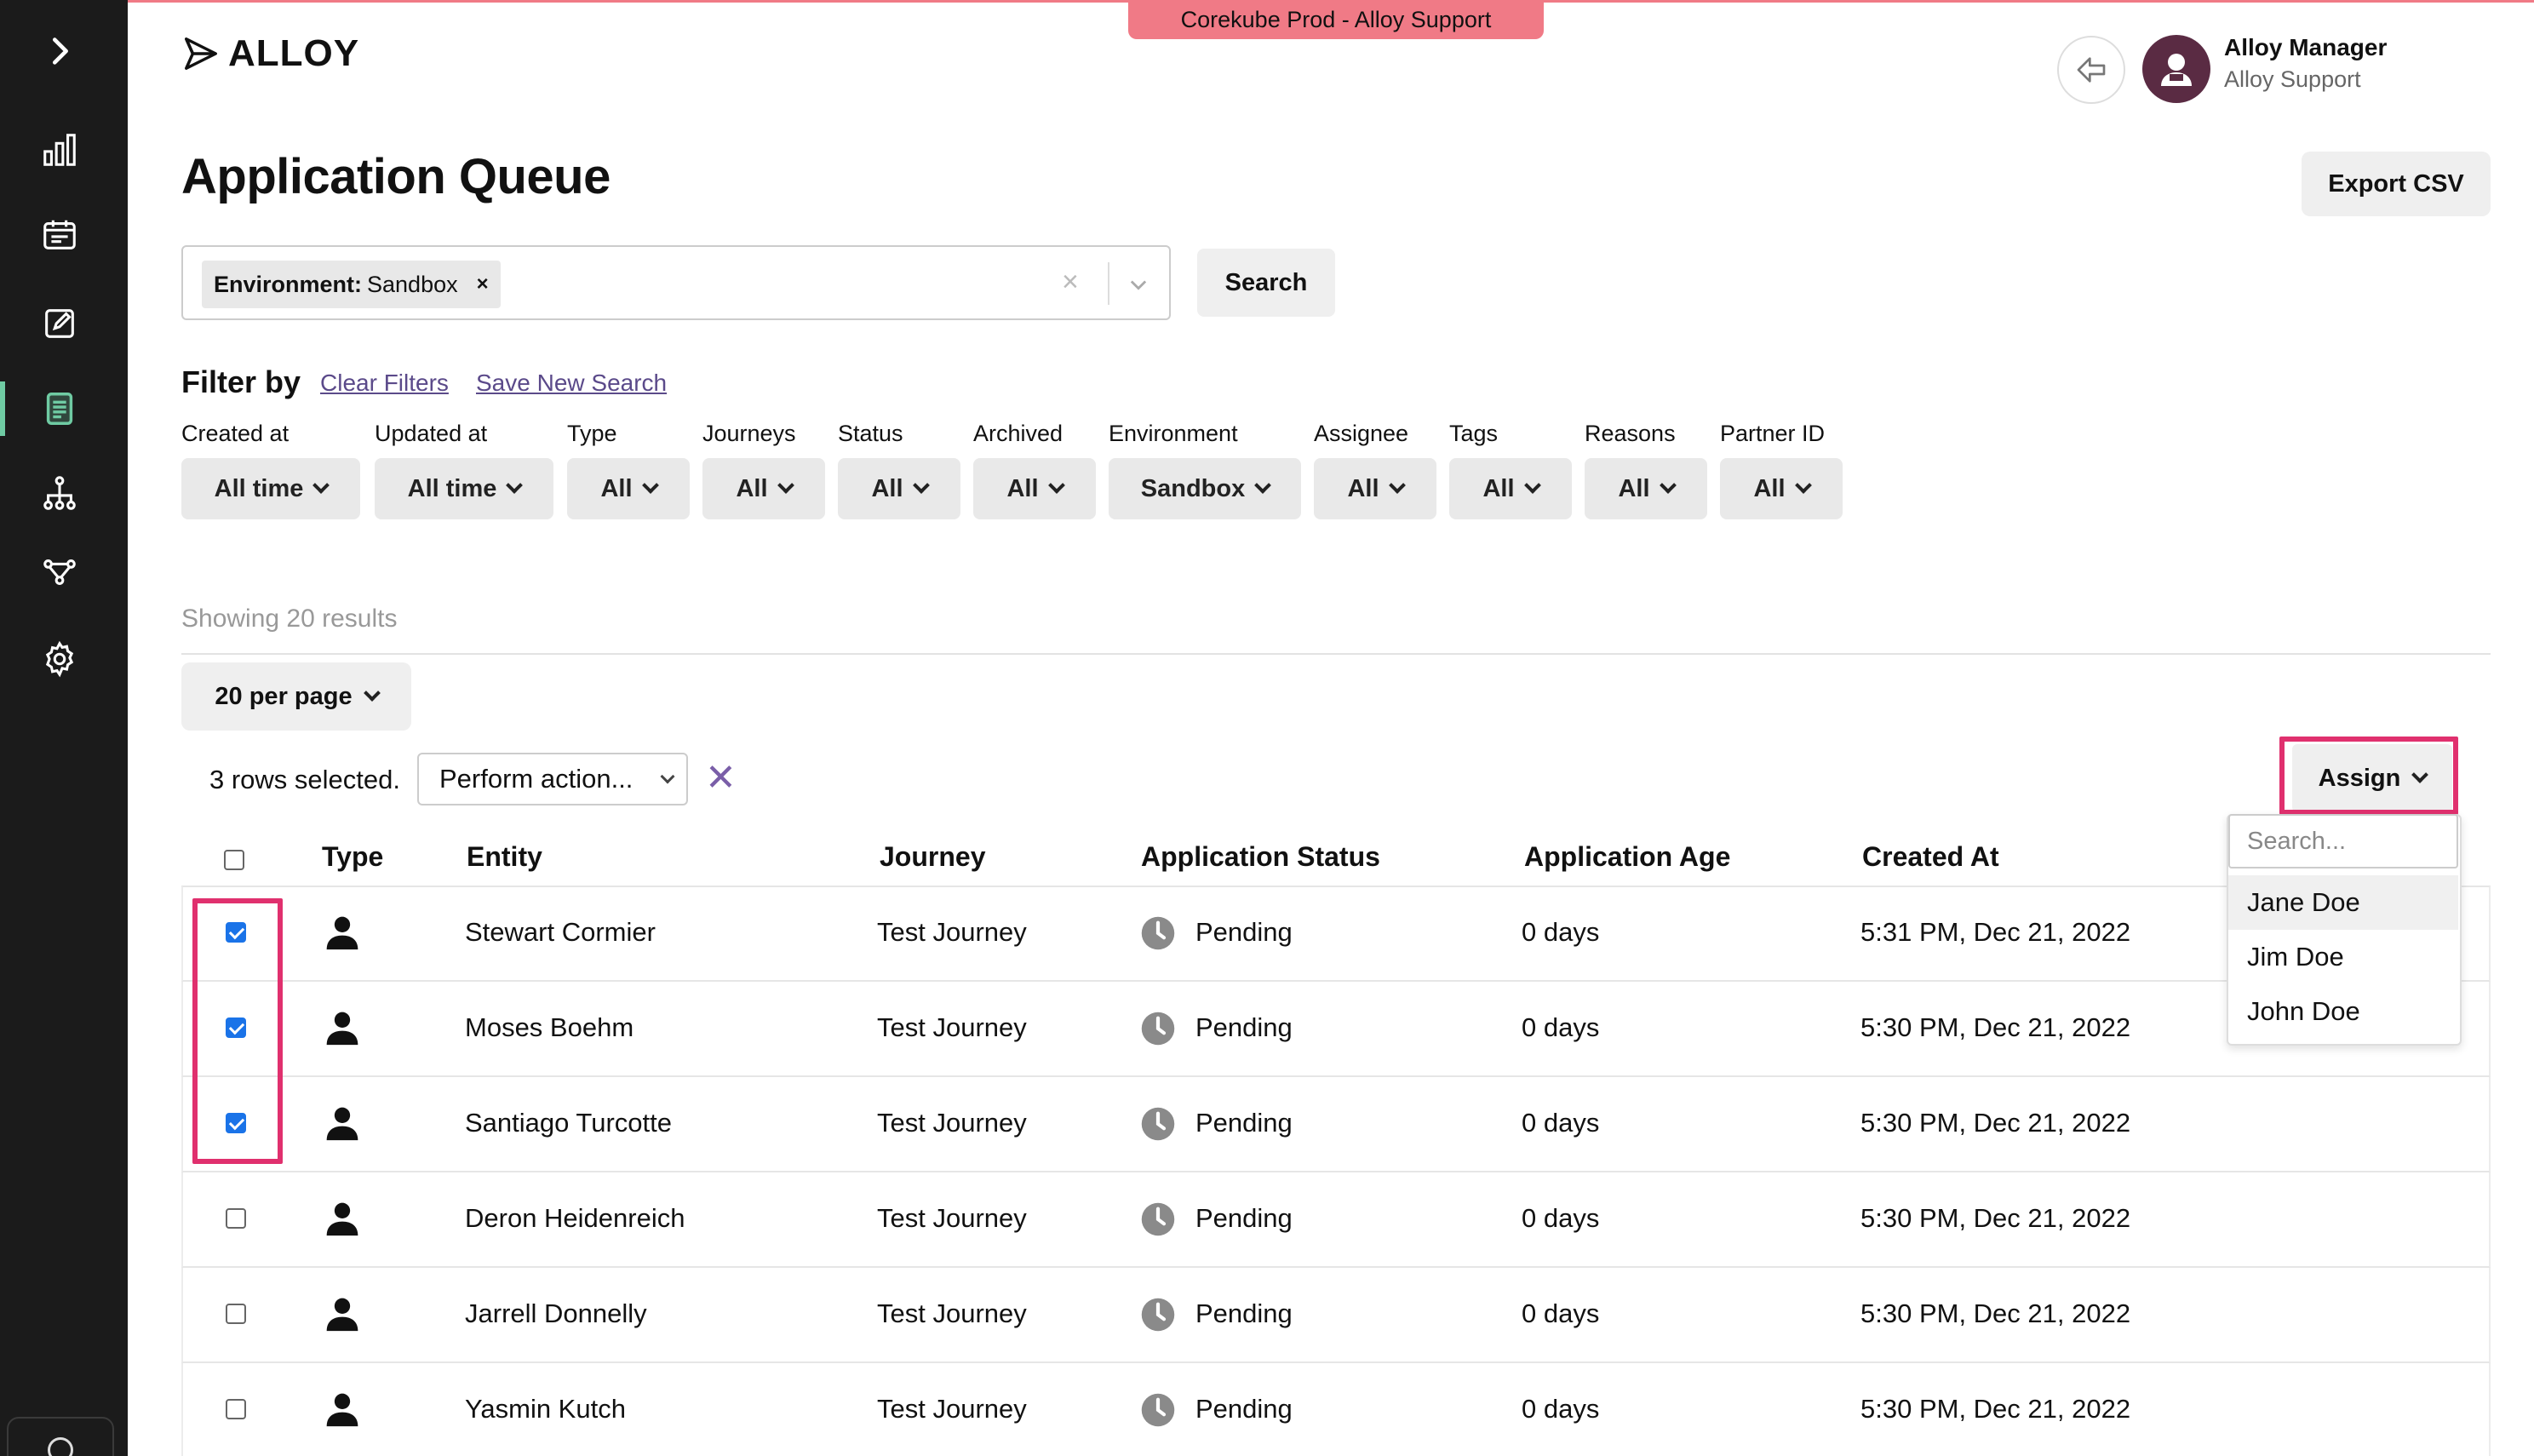 The height and width of the screenshot is (1456, 2534). I want to click on per-page-dropdown: 20 per page, so click(296, 696).